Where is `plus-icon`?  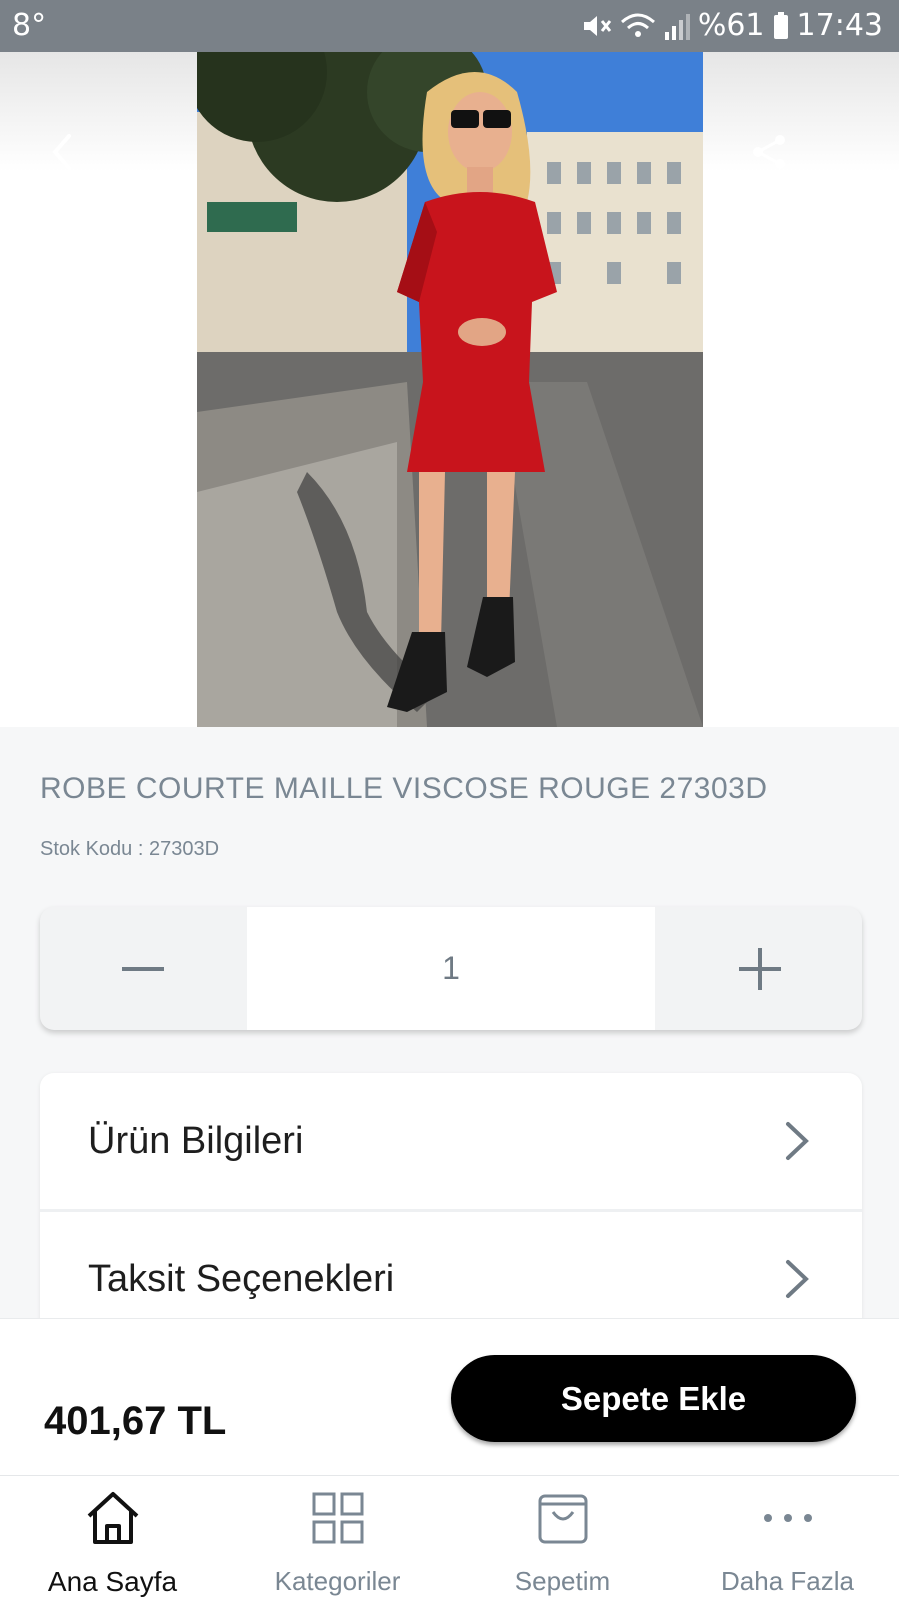 plus-icon is located at coordinates (759, 968).